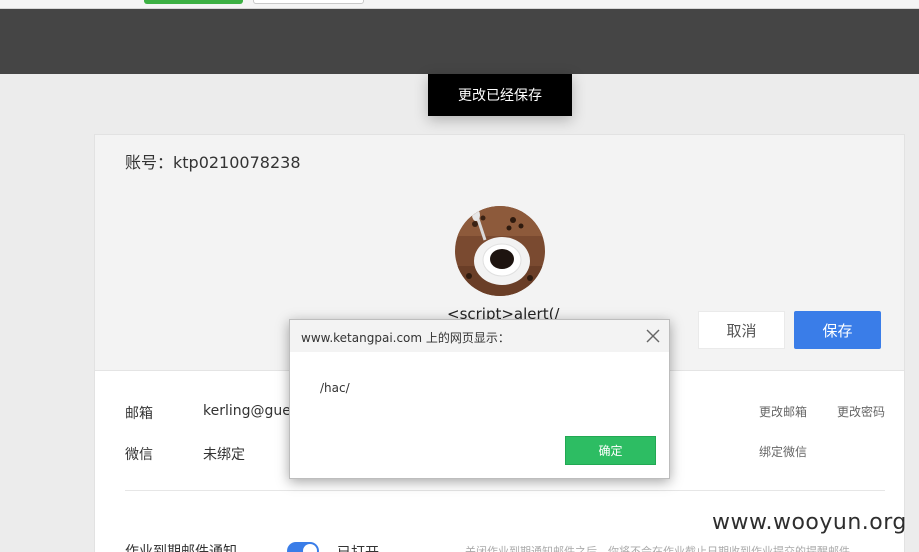 The image size is (919, 552). Describe the element at coordinates (783, 411) in the screenshot. I see `change-email-link: 更改邮箱` at that location.